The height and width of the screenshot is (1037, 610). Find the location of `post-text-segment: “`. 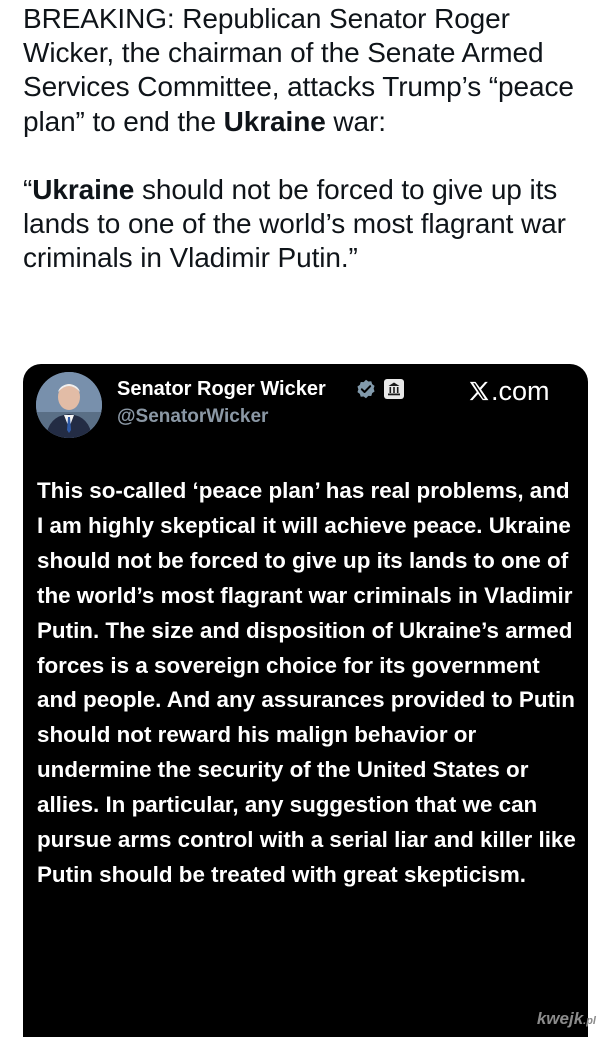

post-text-segment: “ is located at coordinates (28, 189).